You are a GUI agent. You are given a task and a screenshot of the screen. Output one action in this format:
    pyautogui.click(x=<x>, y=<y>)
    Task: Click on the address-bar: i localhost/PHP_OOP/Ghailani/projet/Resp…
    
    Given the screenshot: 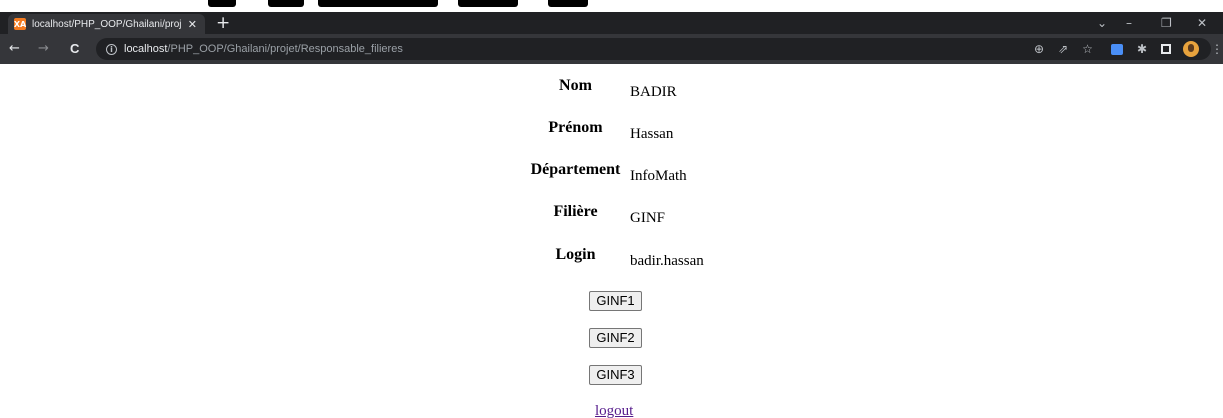 What is the action you would take?
    pyautogui.click(x=659, y=49)
    